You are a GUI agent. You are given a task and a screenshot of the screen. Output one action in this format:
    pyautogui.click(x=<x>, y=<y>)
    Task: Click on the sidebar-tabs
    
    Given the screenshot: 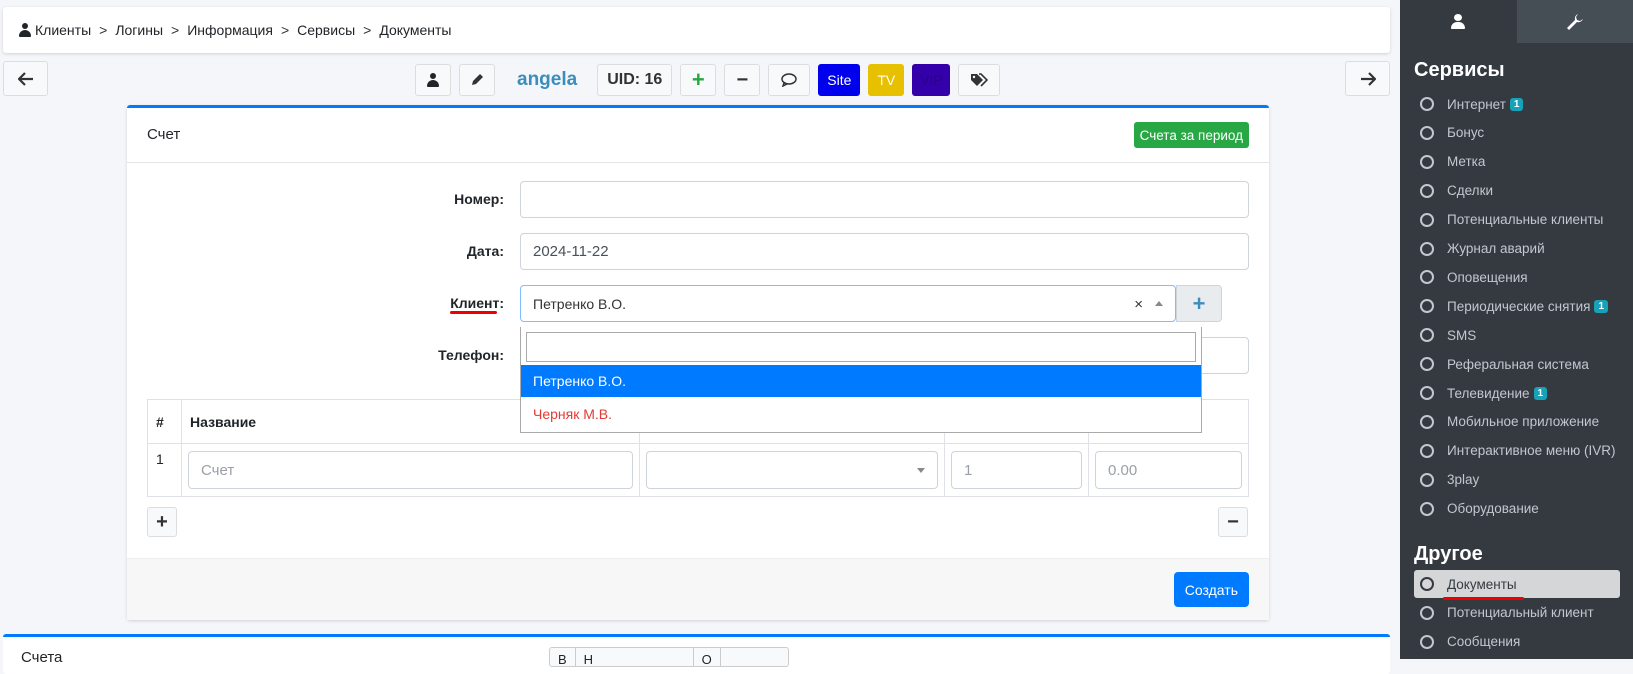 What is the action you would take?
    pyautogui.click(x=1516, y=21)
    